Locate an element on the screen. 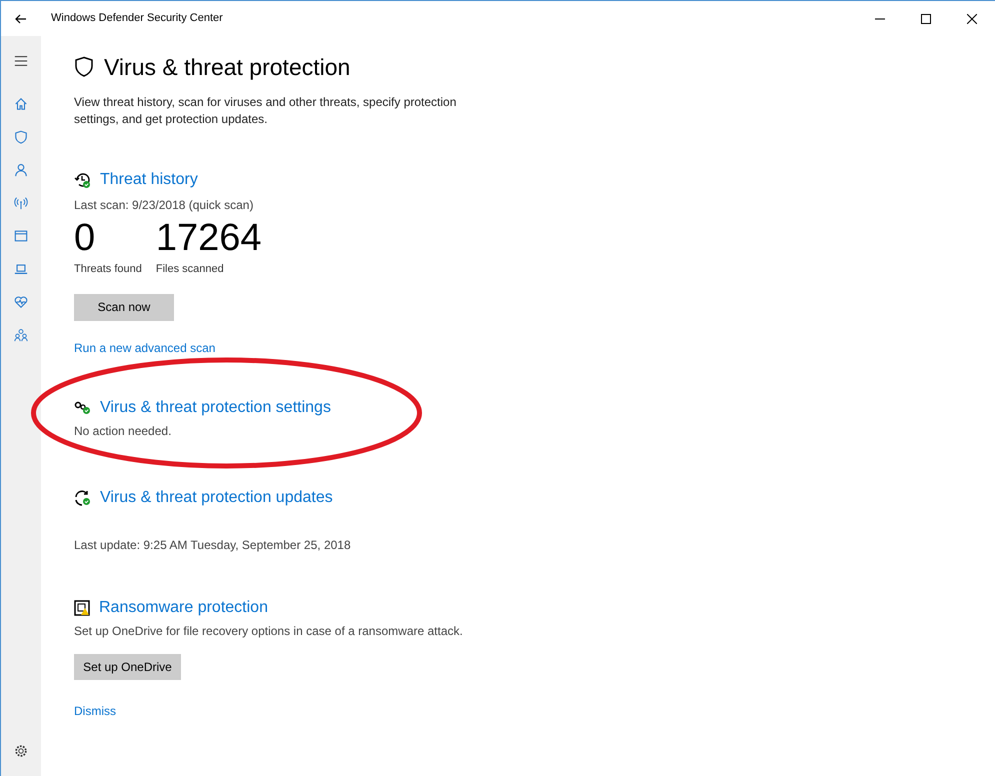 The image size is (995, 776). ransomware-description: Set up OneDrive for file recovery options in case of a ransomware attack. is located at coordinates (269, 631).